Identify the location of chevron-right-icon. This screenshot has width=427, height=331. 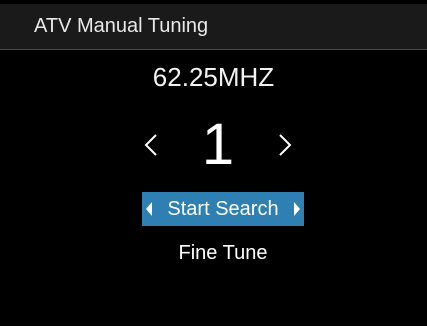
(285, 145).